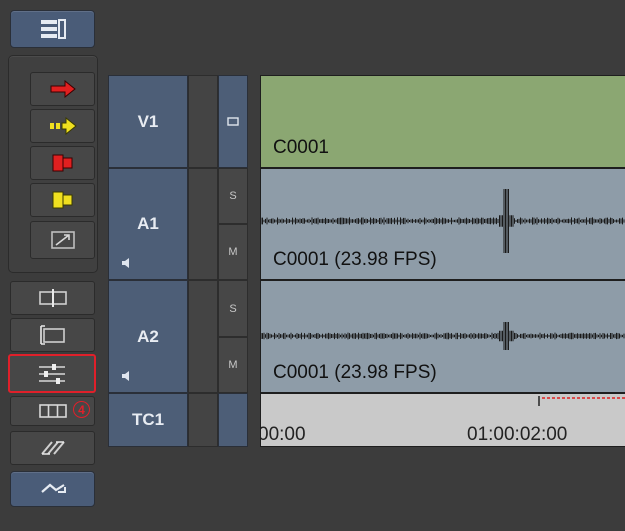 This screenshot has width=625, height=531. I want to click on yellow-arrow-icon, so click(63, 126).